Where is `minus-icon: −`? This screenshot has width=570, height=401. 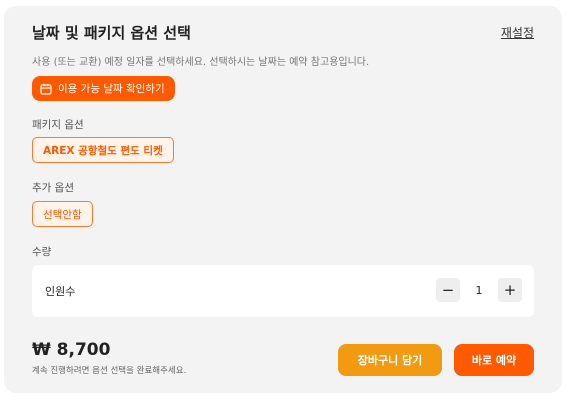 minus-icon: − is located at coordinates (448, 290).